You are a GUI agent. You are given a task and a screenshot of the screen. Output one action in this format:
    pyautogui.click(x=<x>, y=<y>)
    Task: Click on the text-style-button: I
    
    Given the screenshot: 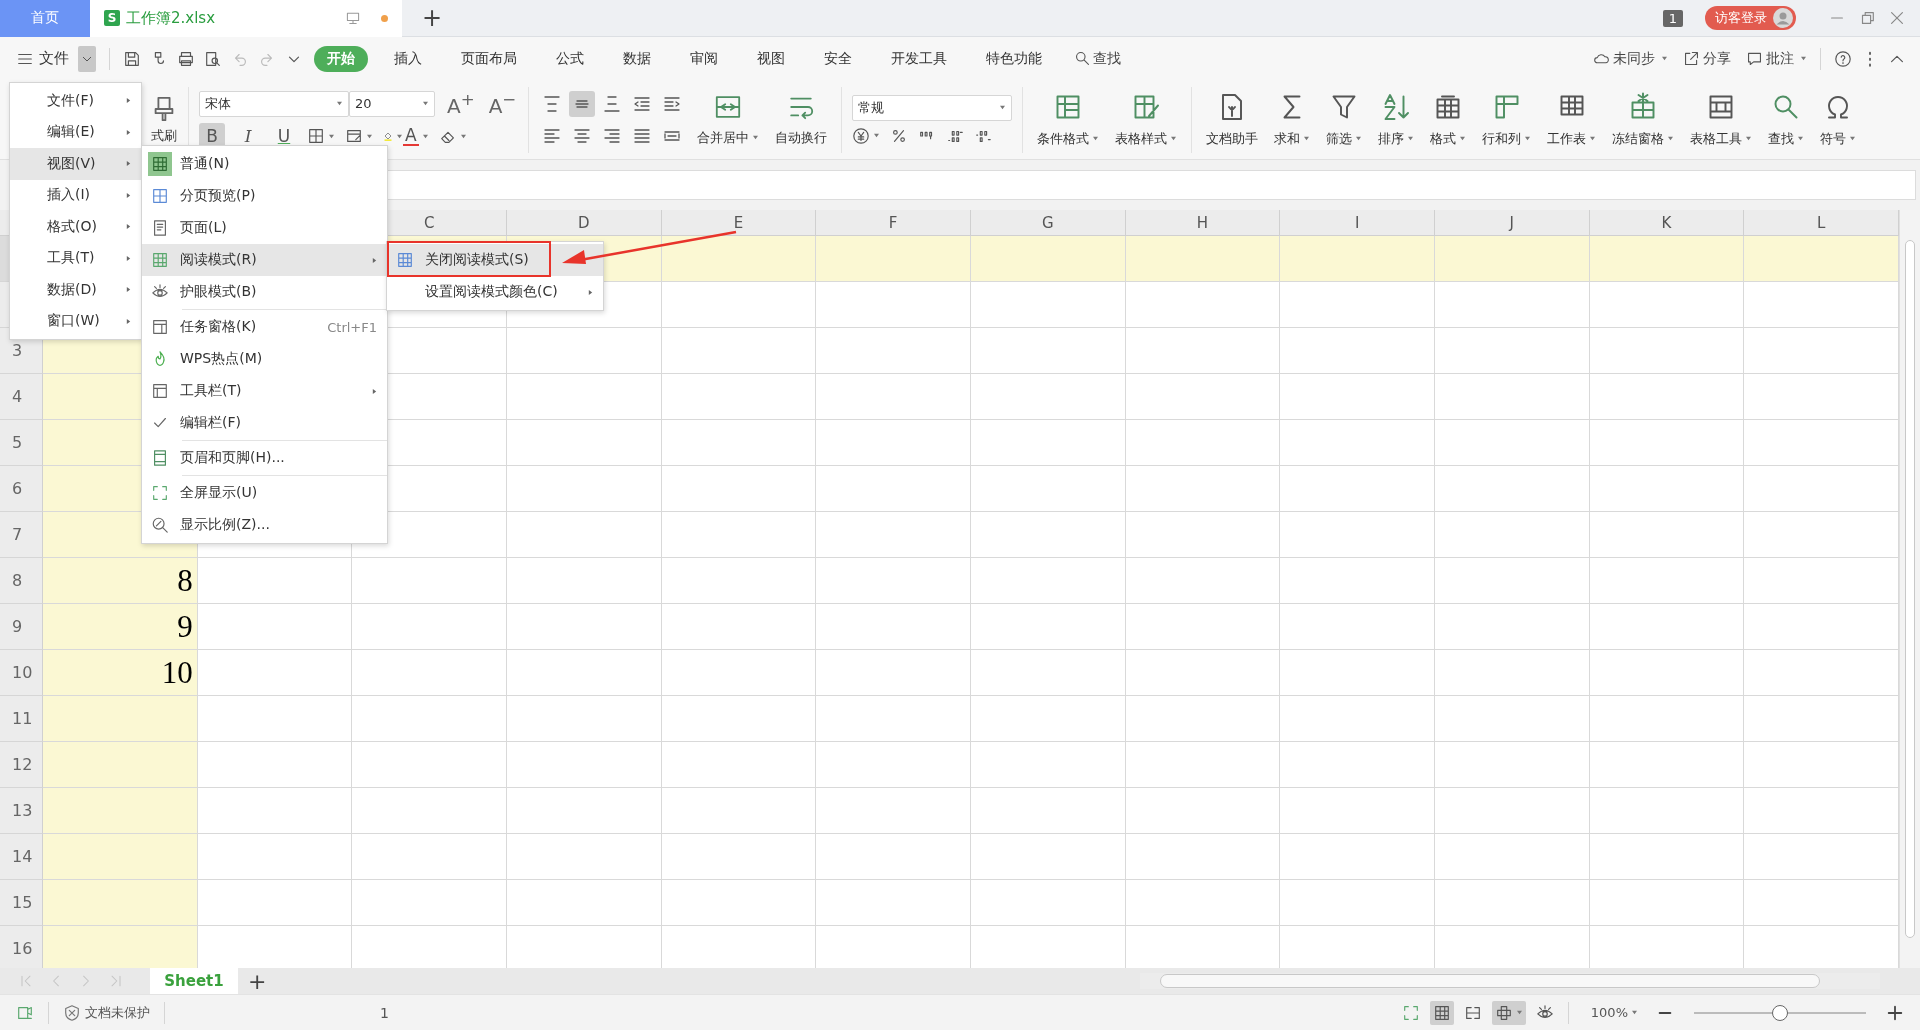 What is the action you would take?
    pyautogui.click(x=248, y=136)
    